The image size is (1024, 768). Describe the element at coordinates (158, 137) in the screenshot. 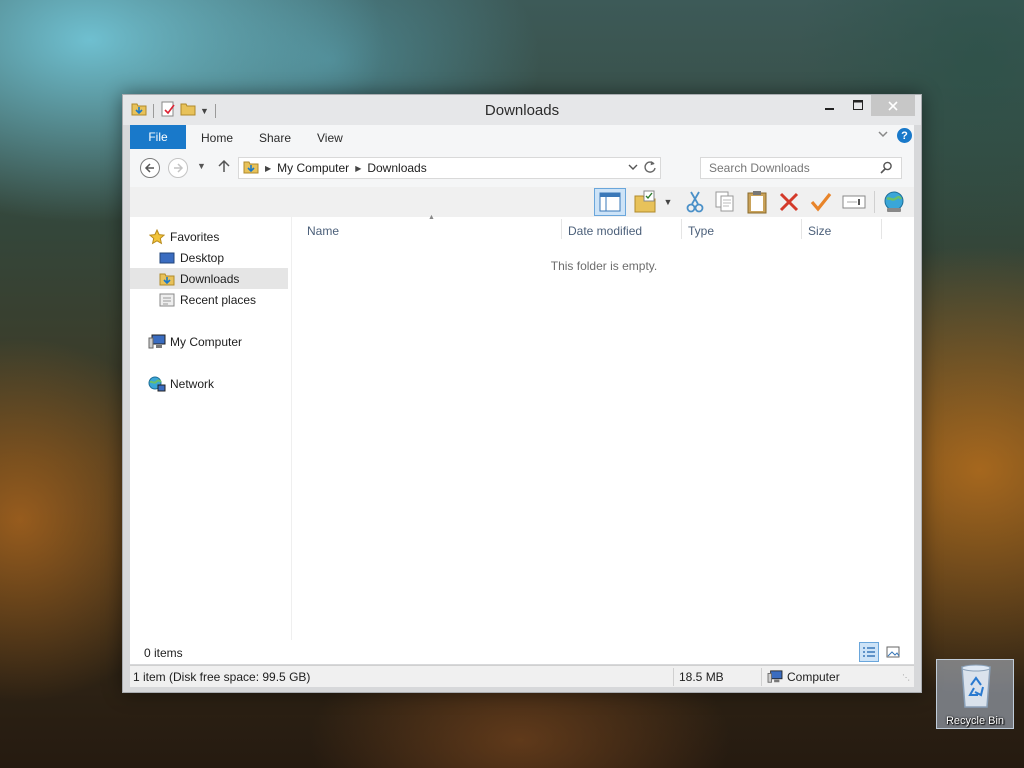

I see `tab-file: File` at that location.